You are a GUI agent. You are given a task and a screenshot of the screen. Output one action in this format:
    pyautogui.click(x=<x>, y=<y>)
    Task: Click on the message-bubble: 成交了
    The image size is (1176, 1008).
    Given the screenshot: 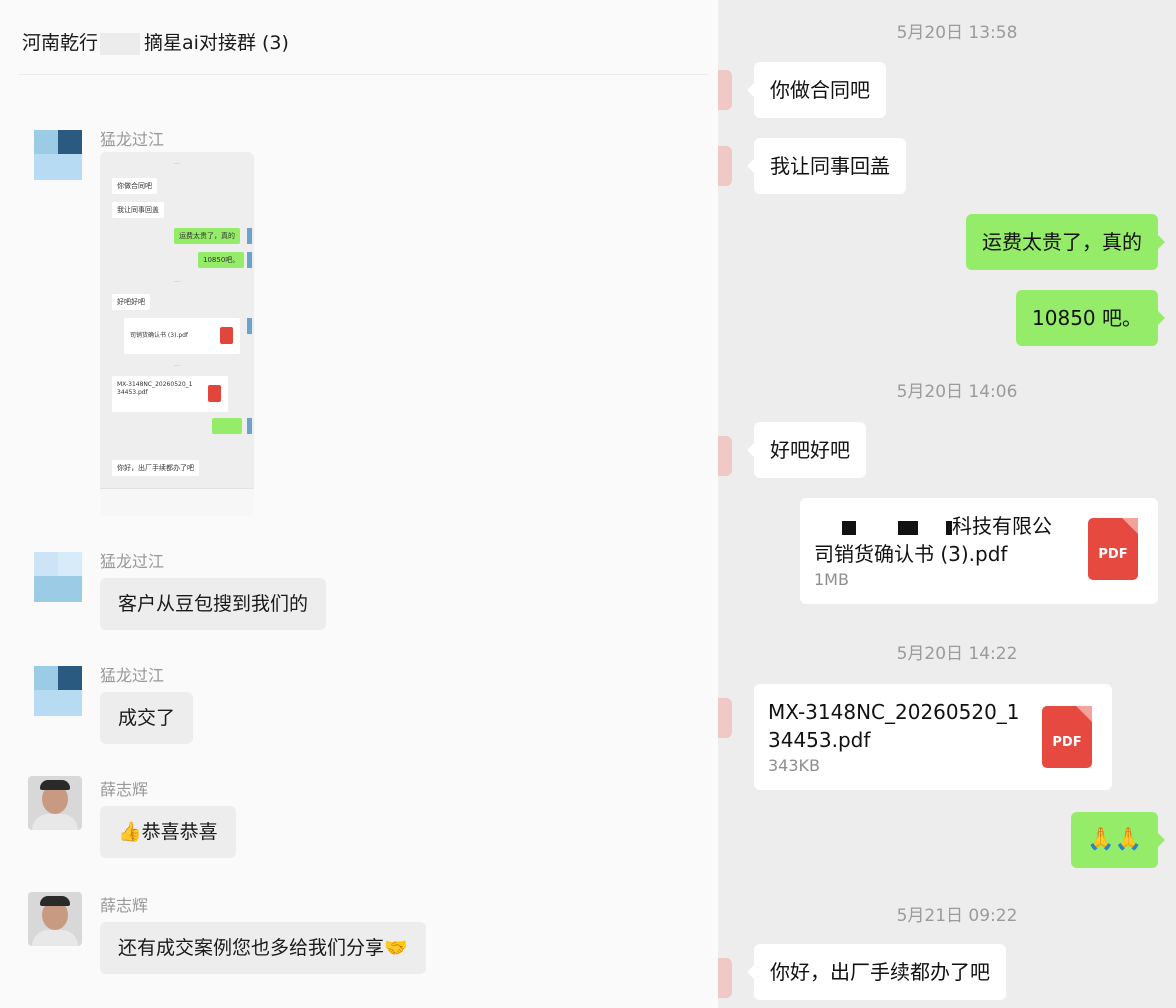 What is the action you would take?
    pyautogui.click(x=147, y=718)
    